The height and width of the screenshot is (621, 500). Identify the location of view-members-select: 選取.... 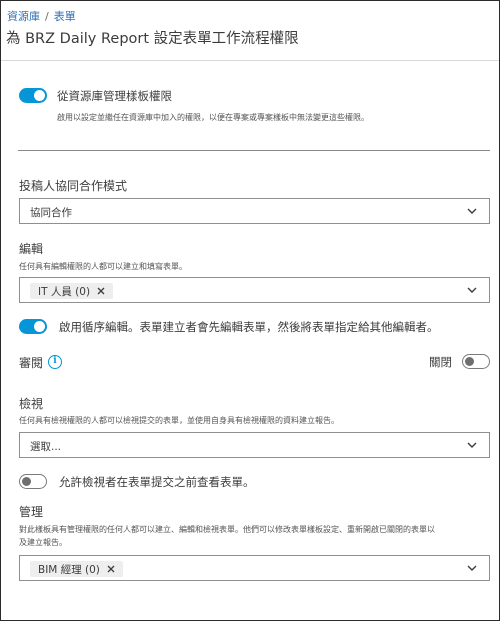
(254, 445).